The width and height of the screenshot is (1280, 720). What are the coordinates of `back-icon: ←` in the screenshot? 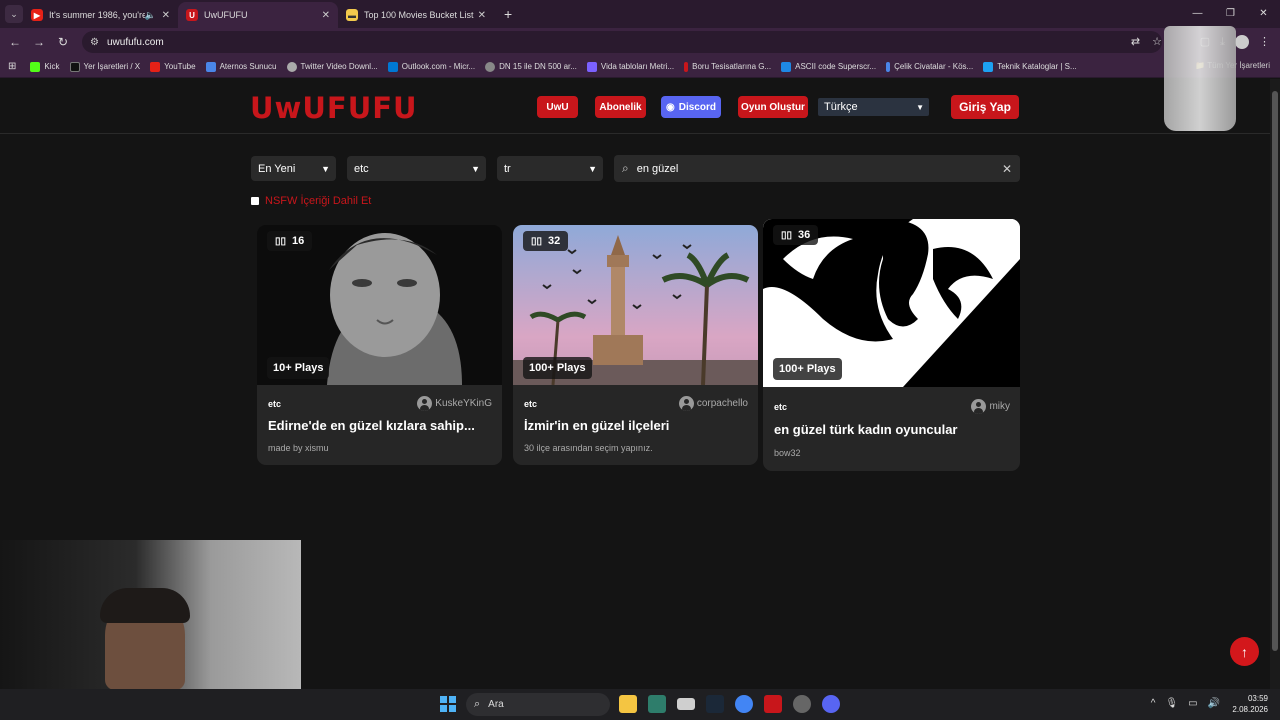 It's located at (15, 42).